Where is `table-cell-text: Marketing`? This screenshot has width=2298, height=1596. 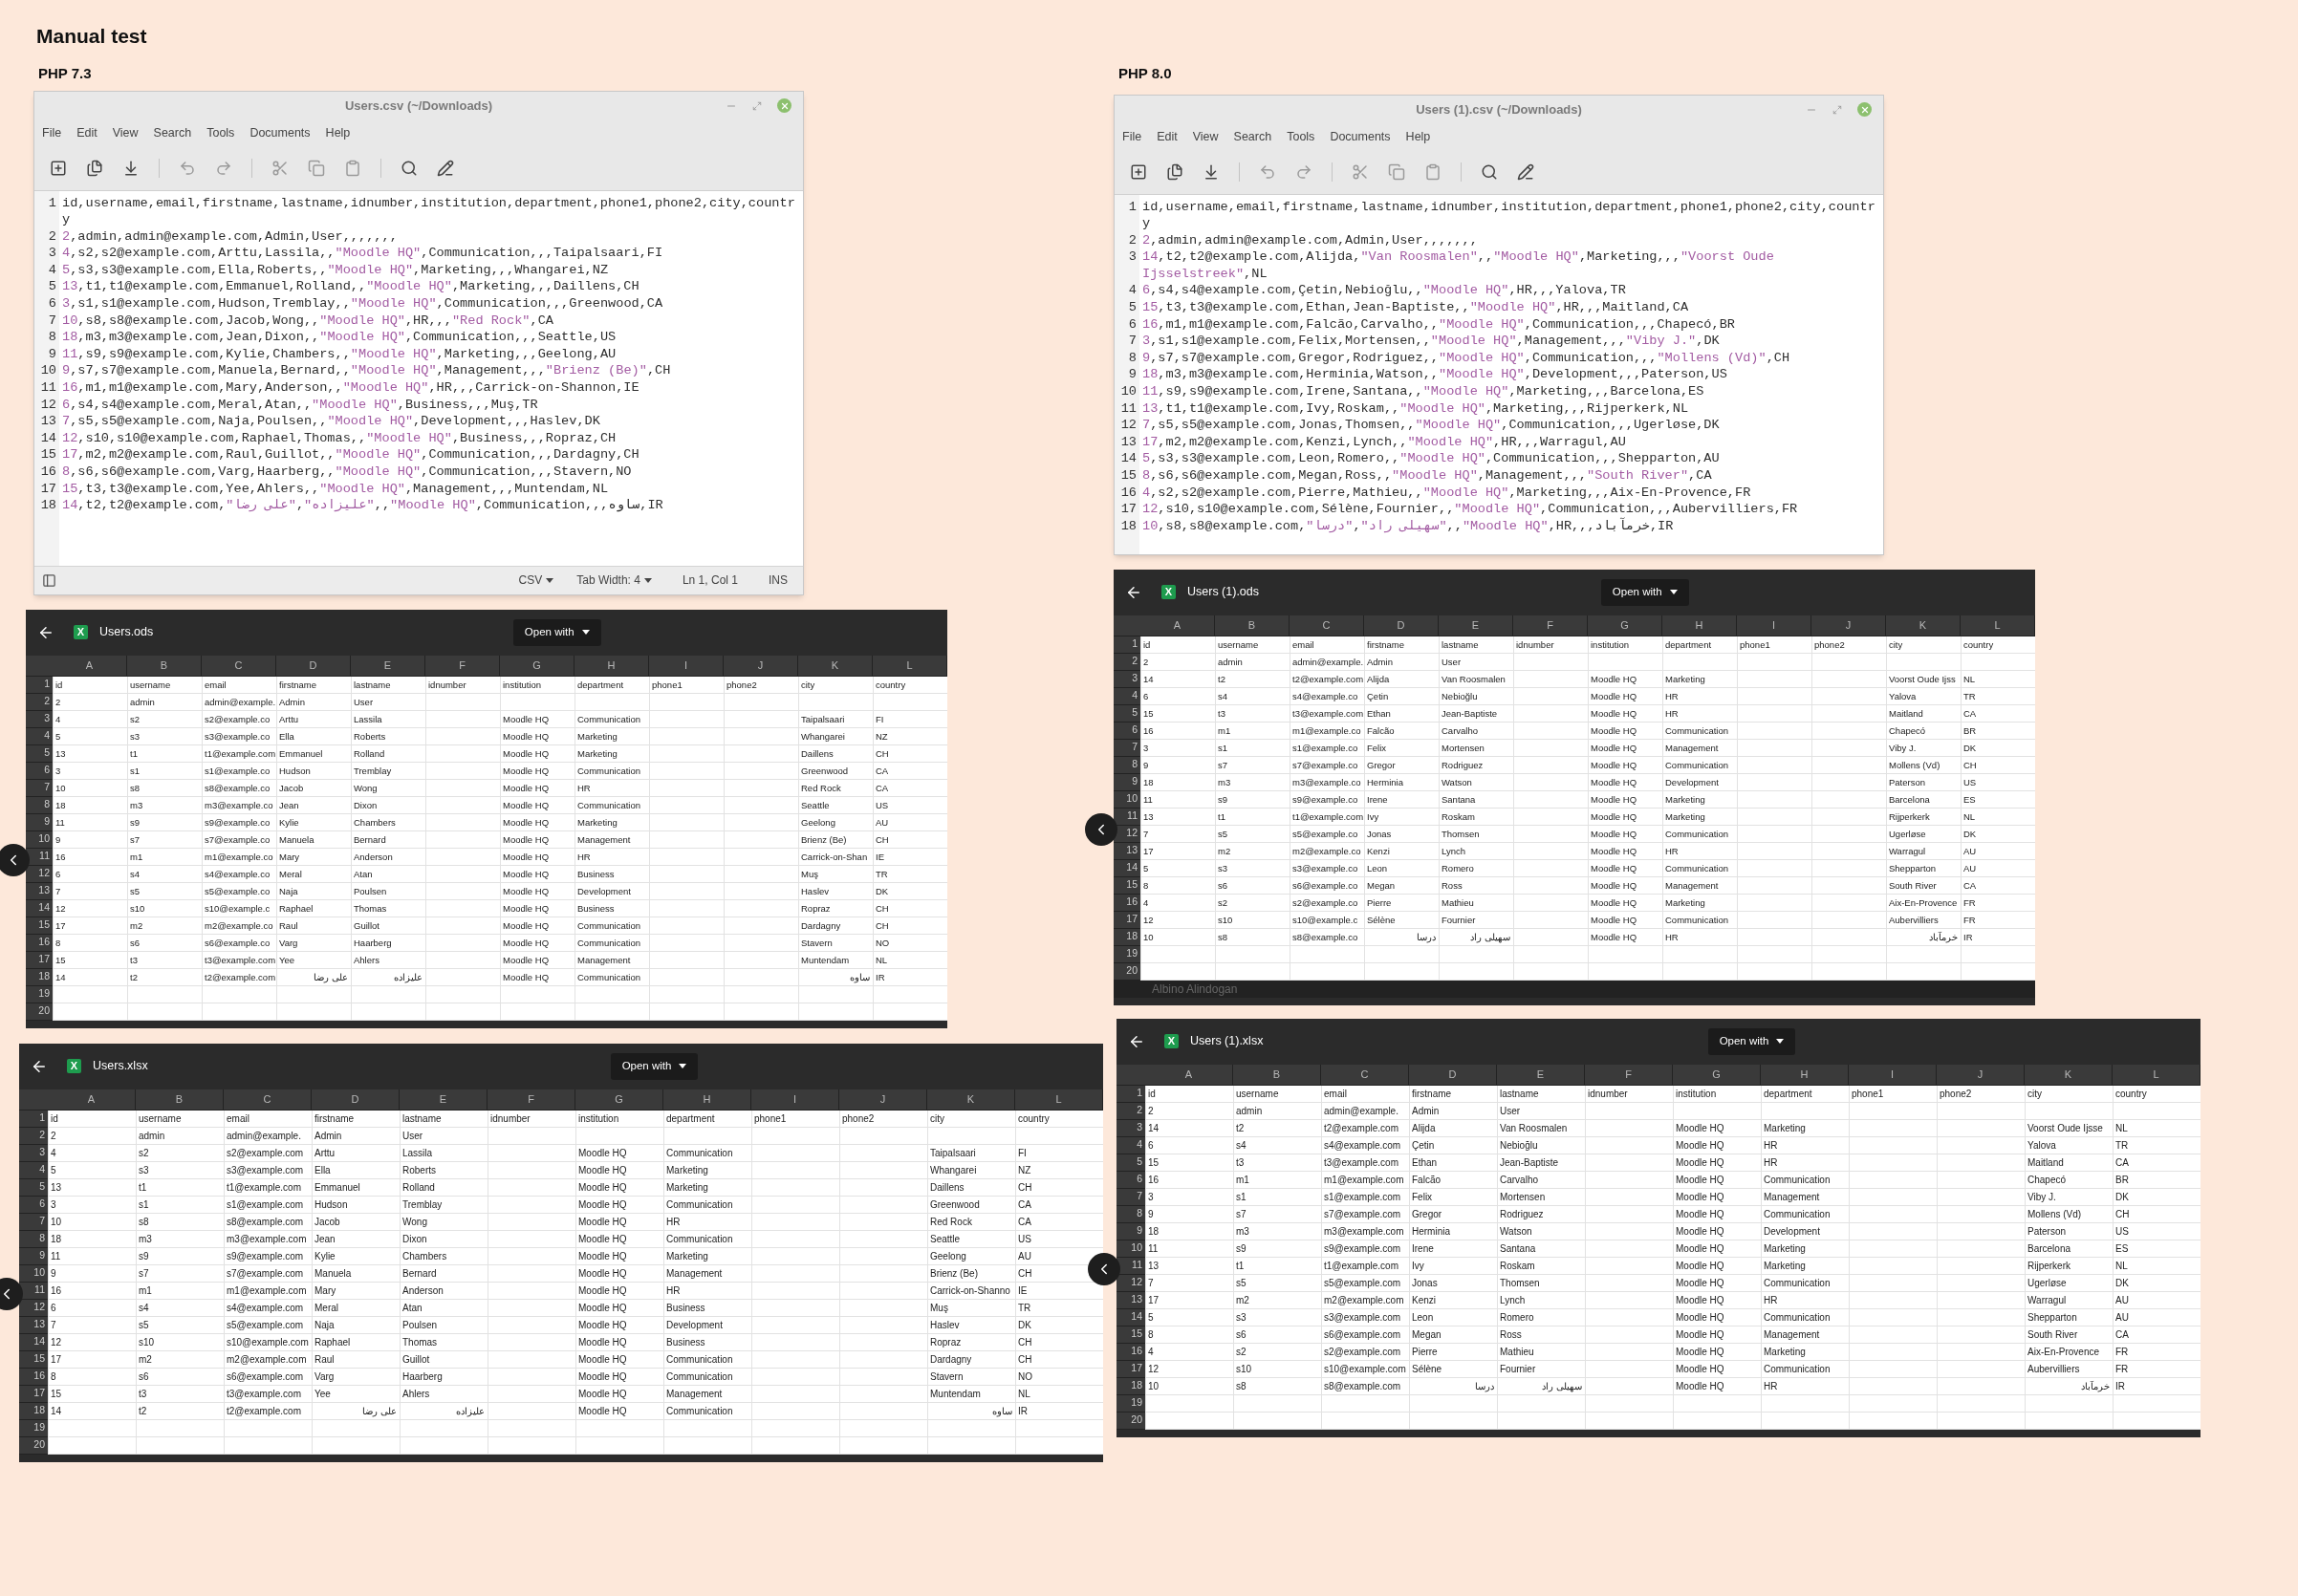 table-cell-text: Marketing is located at coordinates (1785, 1266).